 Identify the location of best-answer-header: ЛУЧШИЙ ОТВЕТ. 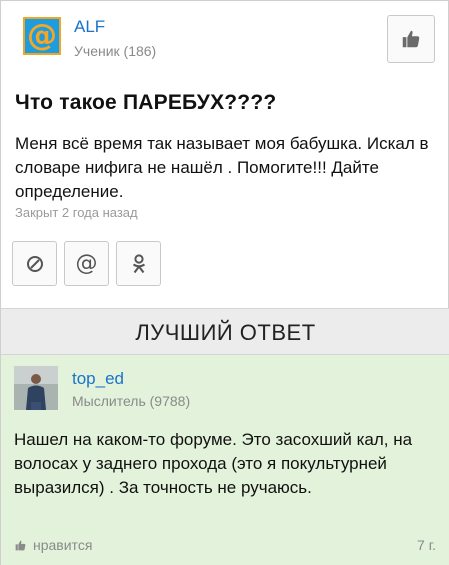
(225, 331).